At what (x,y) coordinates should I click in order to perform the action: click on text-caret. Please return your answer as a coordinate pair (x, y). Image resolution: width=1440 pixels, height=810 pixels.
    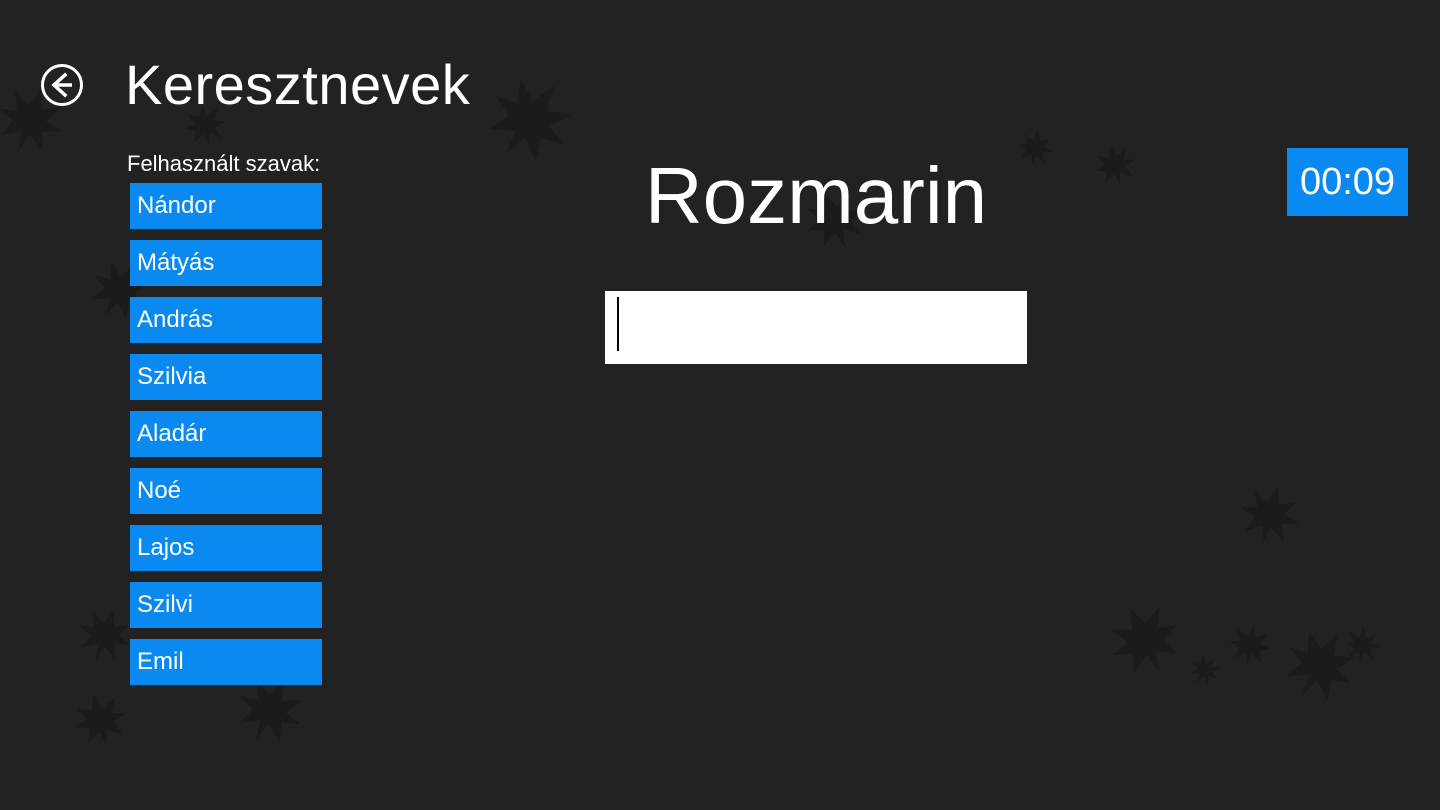
    Looking at the image, I should click on (618, 324).